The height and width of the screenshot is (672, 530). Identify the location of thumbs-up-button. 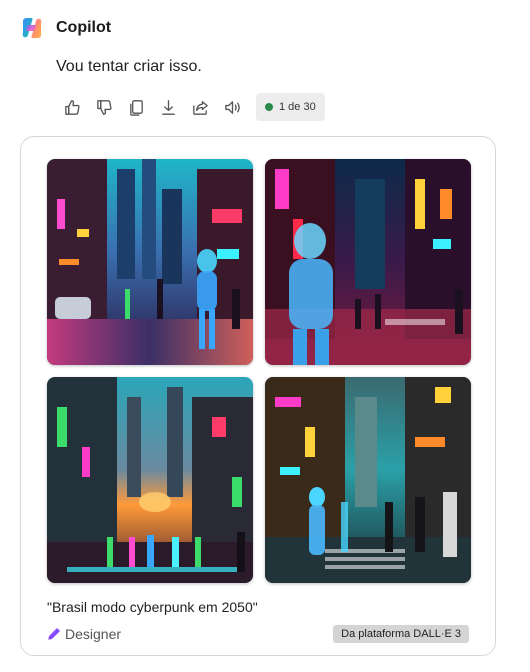
(72, 107).